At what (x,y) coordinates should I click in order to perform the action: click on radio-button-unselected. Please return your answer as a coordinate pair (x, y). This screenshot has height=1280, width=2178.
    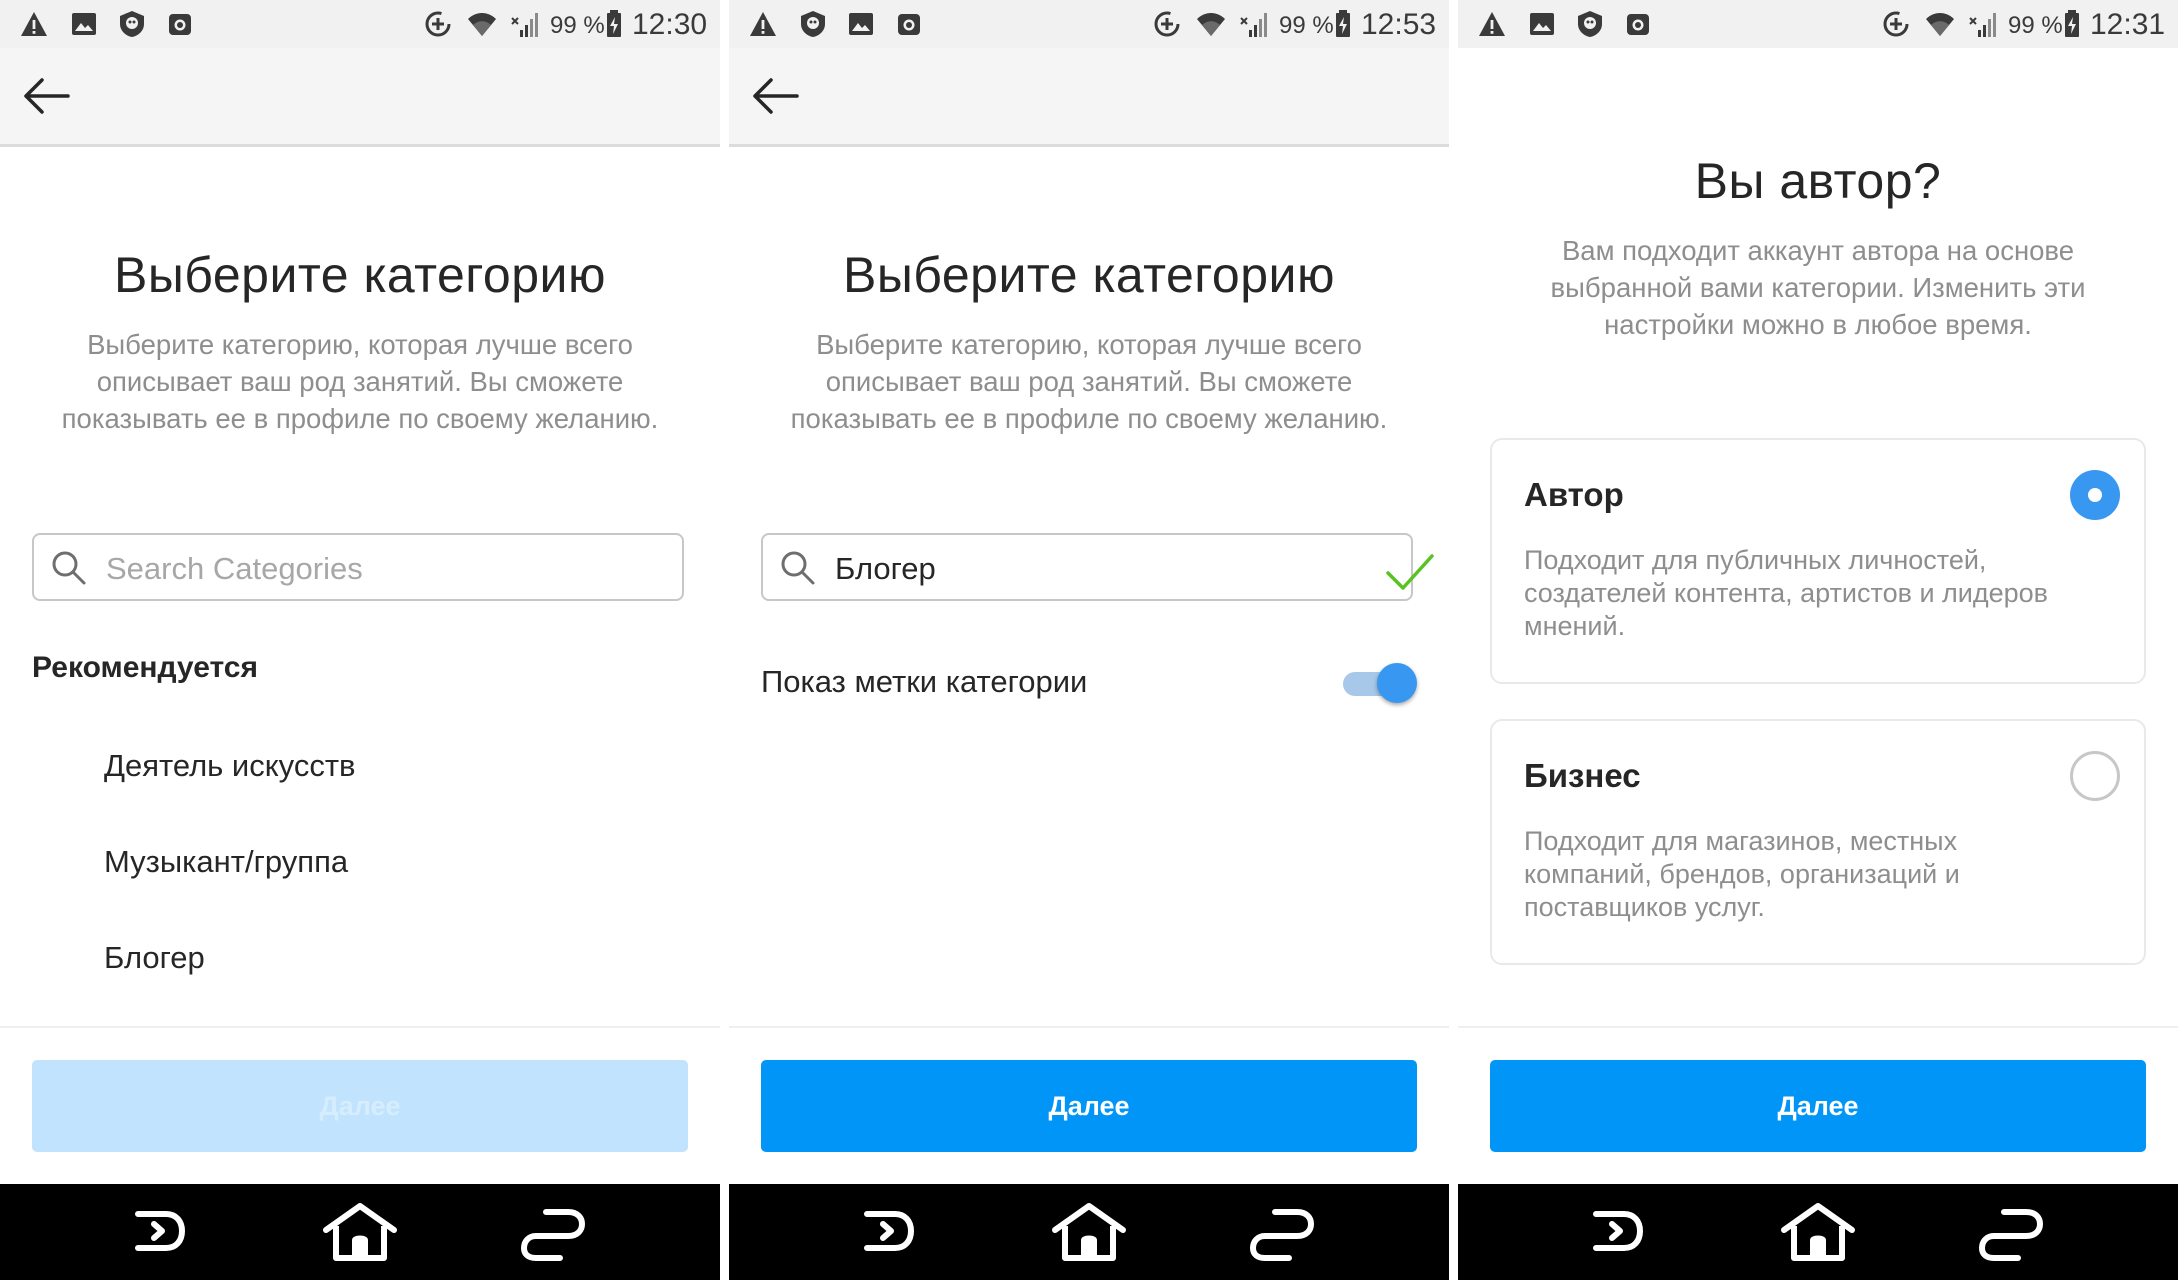
    Looking at the image, I should click on (2095, 776).